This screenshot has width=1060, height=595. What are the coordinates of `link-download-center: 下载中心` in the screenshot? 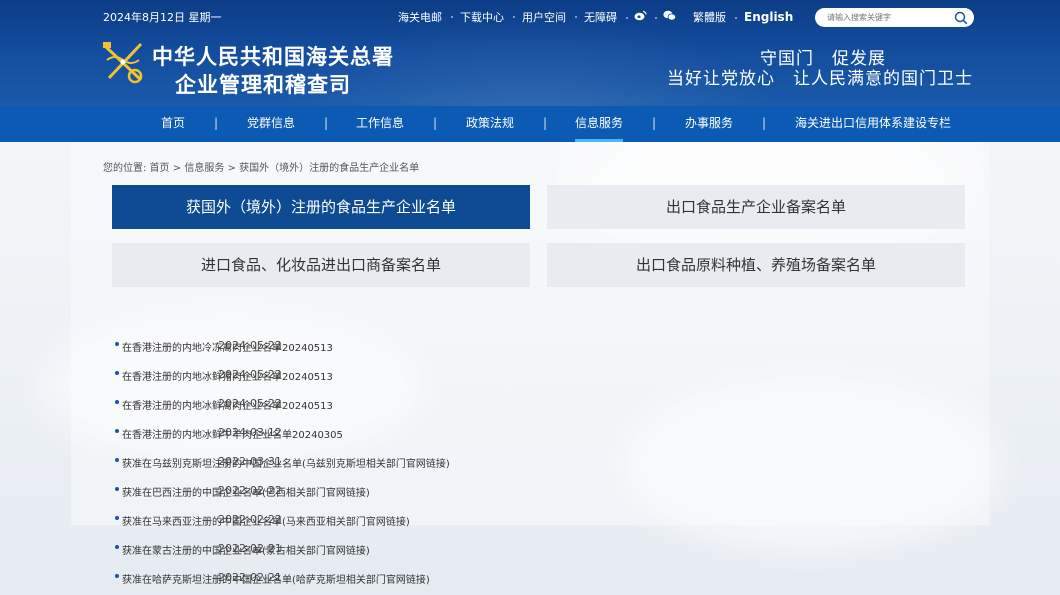 It's located at (482, 17).